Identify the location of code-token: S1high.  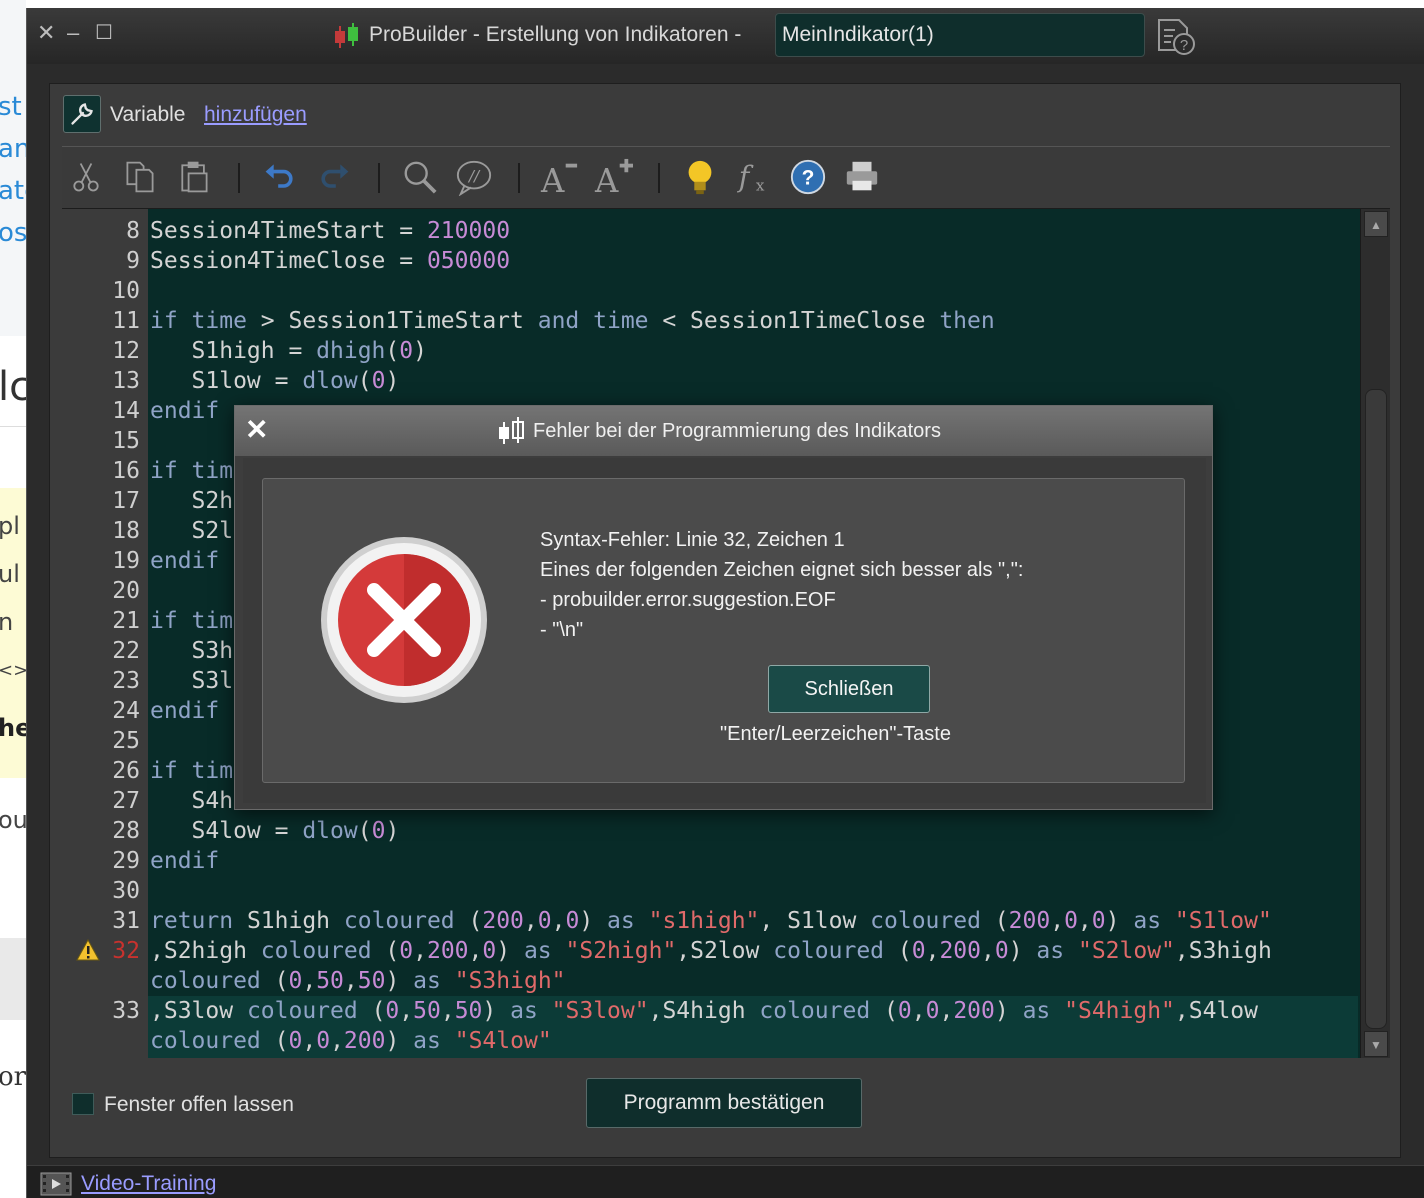
(288, 921).